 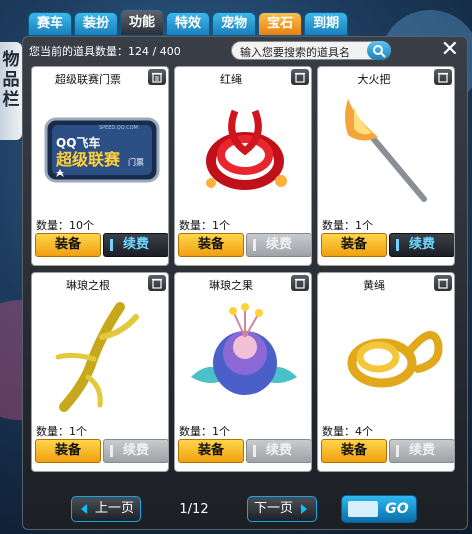 What do you see at coordinates (397, 509) in the screenshot?
I see `go-button: GO` at bounding box center [397, 509].